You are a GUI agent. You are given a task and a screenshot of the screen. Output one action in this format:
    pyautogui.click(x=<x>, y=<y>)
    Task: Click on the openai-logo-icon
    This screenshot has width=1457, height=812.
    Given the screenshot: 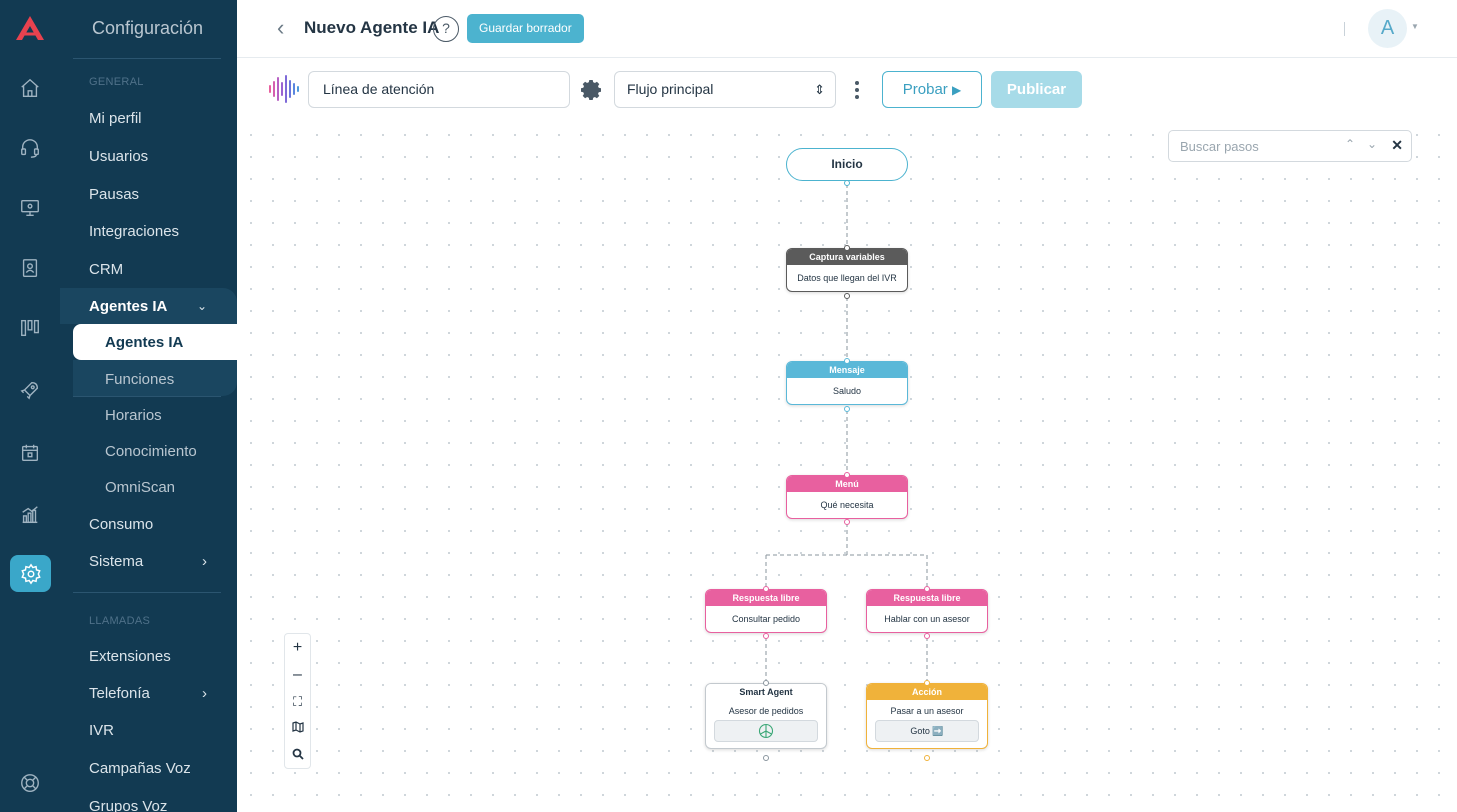 What is the action you would take?
    pyautogui.click(x=766, y=731)
    